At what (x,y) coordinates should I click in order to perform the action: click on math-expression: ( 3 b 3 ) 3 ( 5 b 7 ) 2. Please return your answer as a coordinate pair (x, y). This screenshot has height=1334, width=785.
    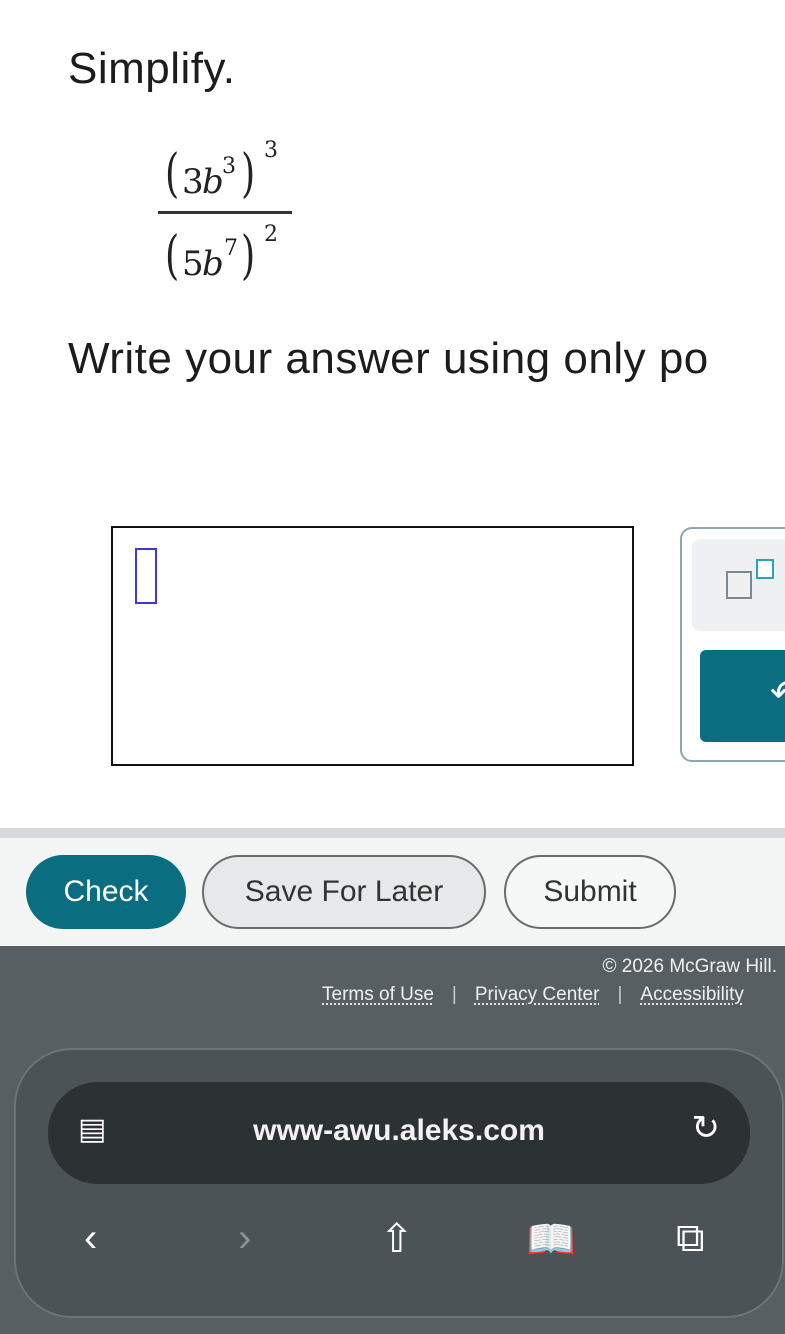
    Looking at the image, I should click on (226, 220).